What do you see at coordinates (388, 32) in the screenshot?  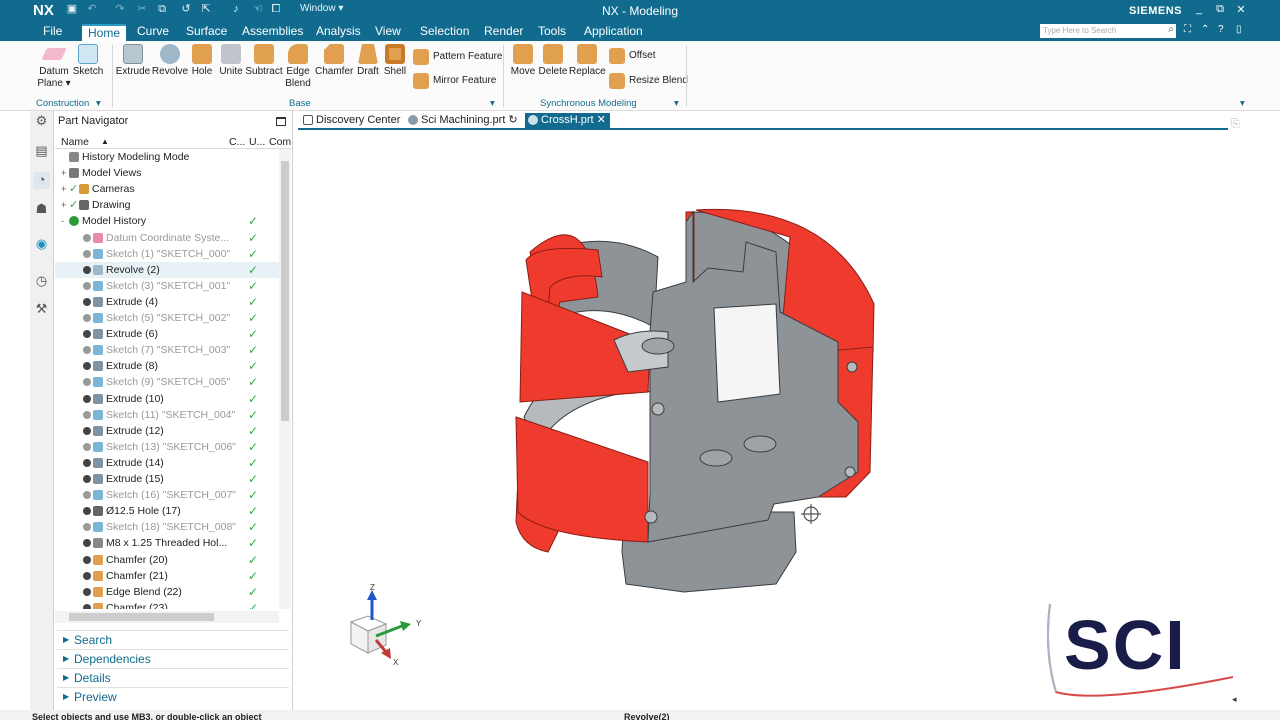 I see `menu-view: View` at bounding box center [388, 32].